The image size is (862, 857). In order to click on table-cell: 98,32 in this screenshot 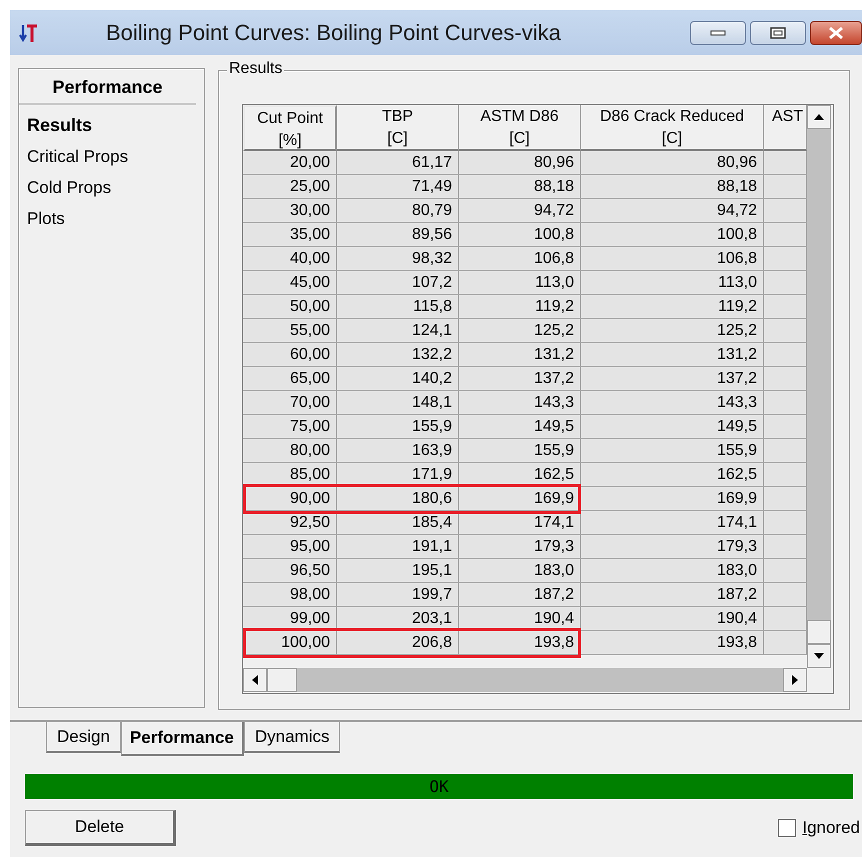, I will do `click(398, 259)`.